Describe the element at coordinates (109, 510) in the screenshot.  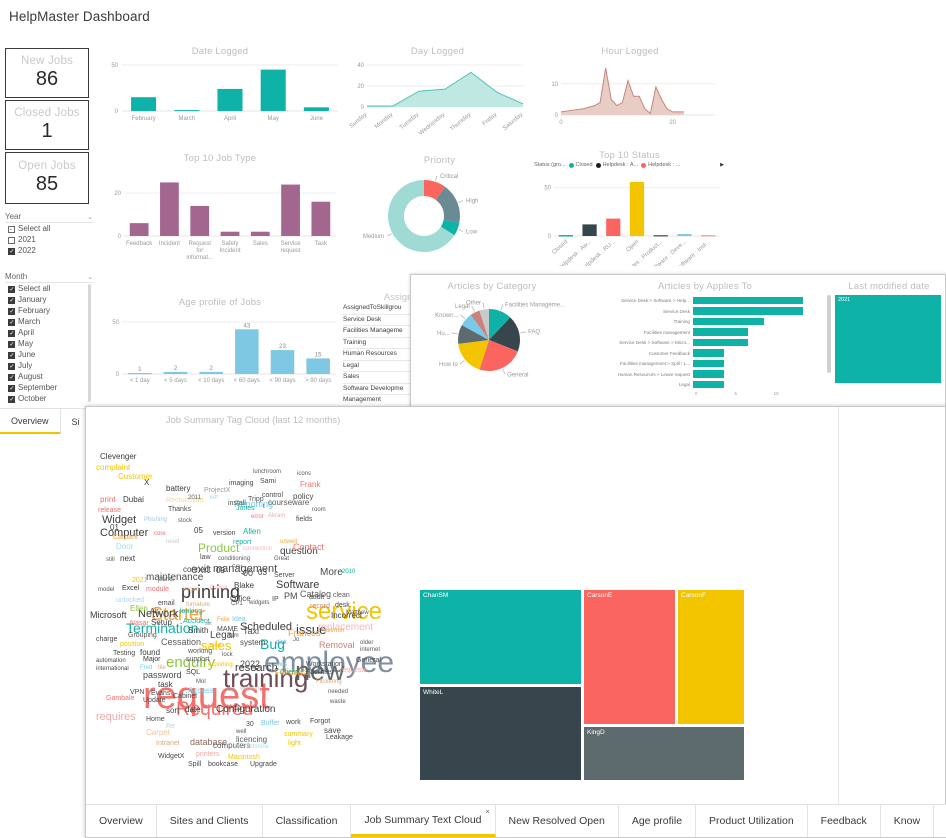
I see `tag-cloud-word: release` at that location.